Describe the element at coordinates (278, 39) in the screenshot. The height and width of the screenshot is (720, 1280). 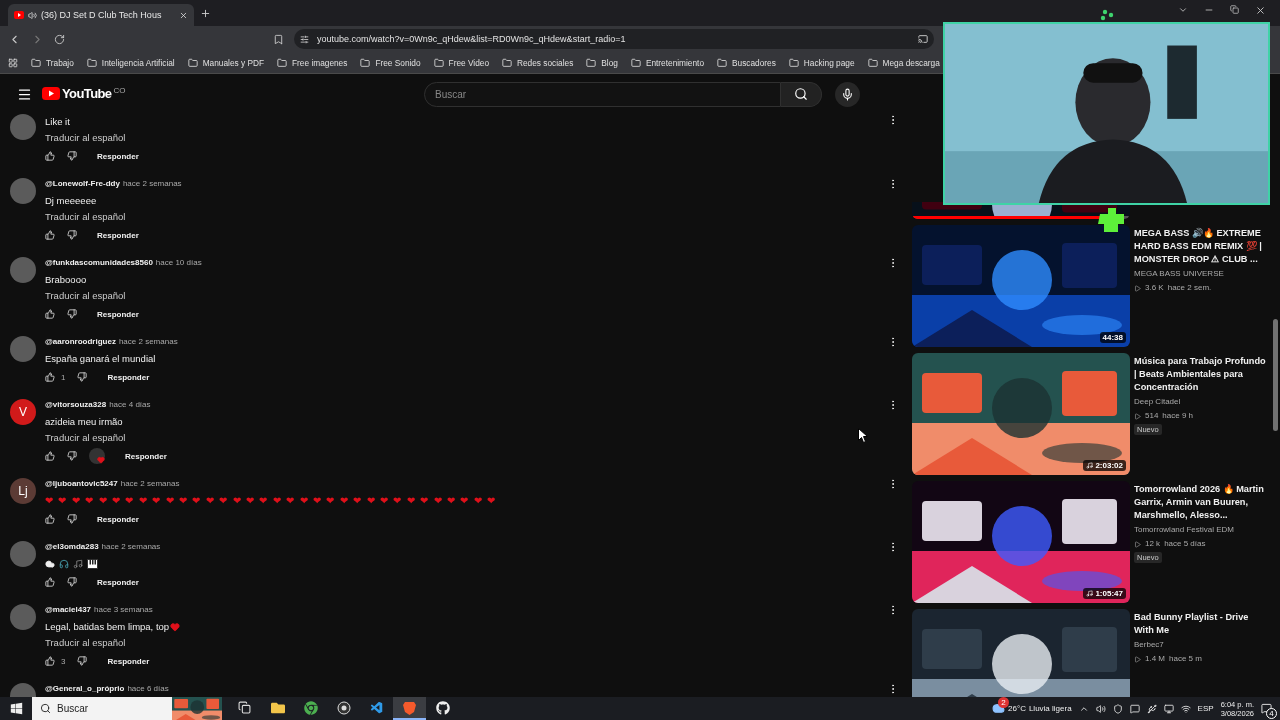
I see `bookmark-icon` at that location.